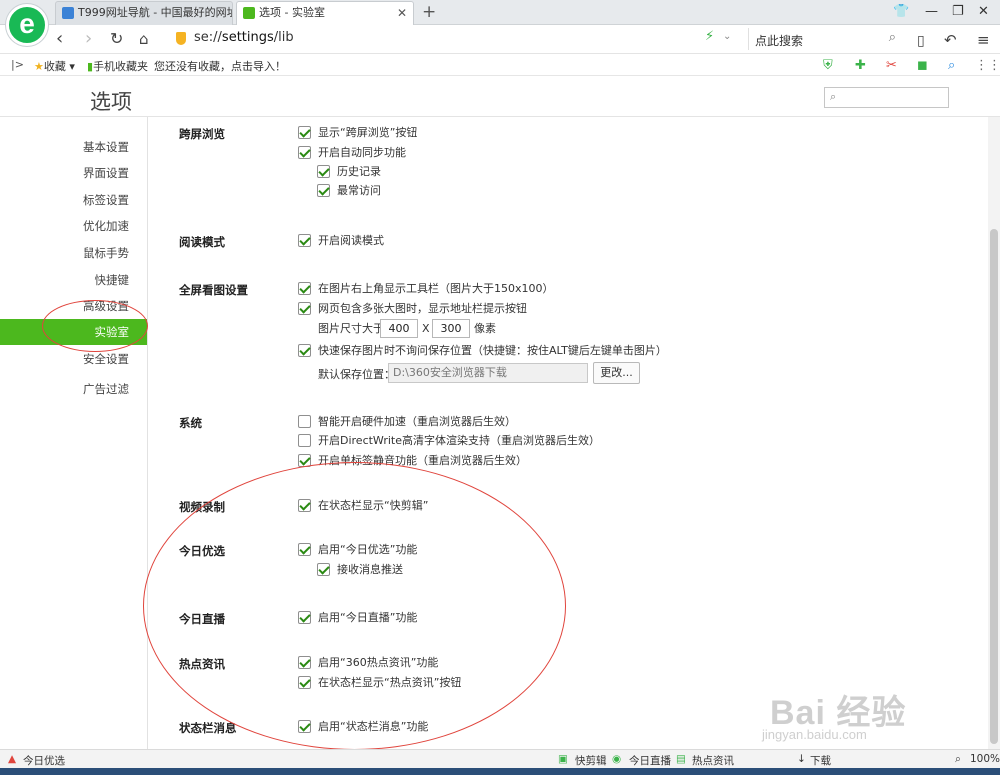  I want to click on status-today-live: 今日直播, so click(650, 760).